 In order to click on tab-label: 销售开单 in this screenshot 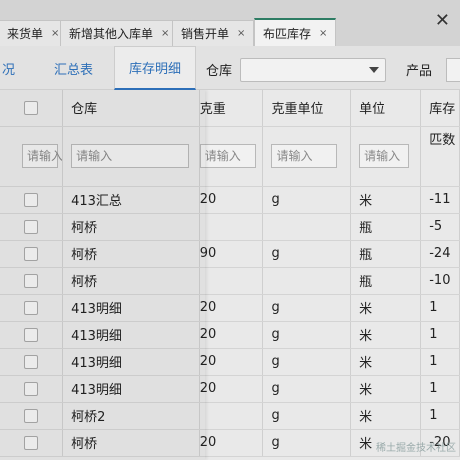, I will do `click(205, 34)`.